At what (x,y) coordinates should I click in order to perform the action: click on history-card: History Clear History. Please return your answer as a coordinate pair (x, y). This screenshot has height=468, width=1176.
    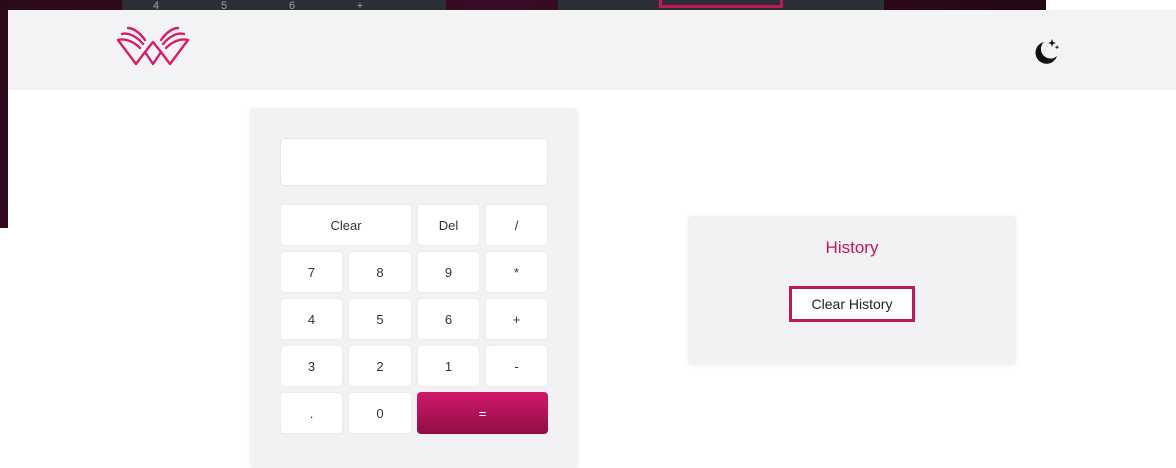
    Looking at the image, I should click on (852, 290).